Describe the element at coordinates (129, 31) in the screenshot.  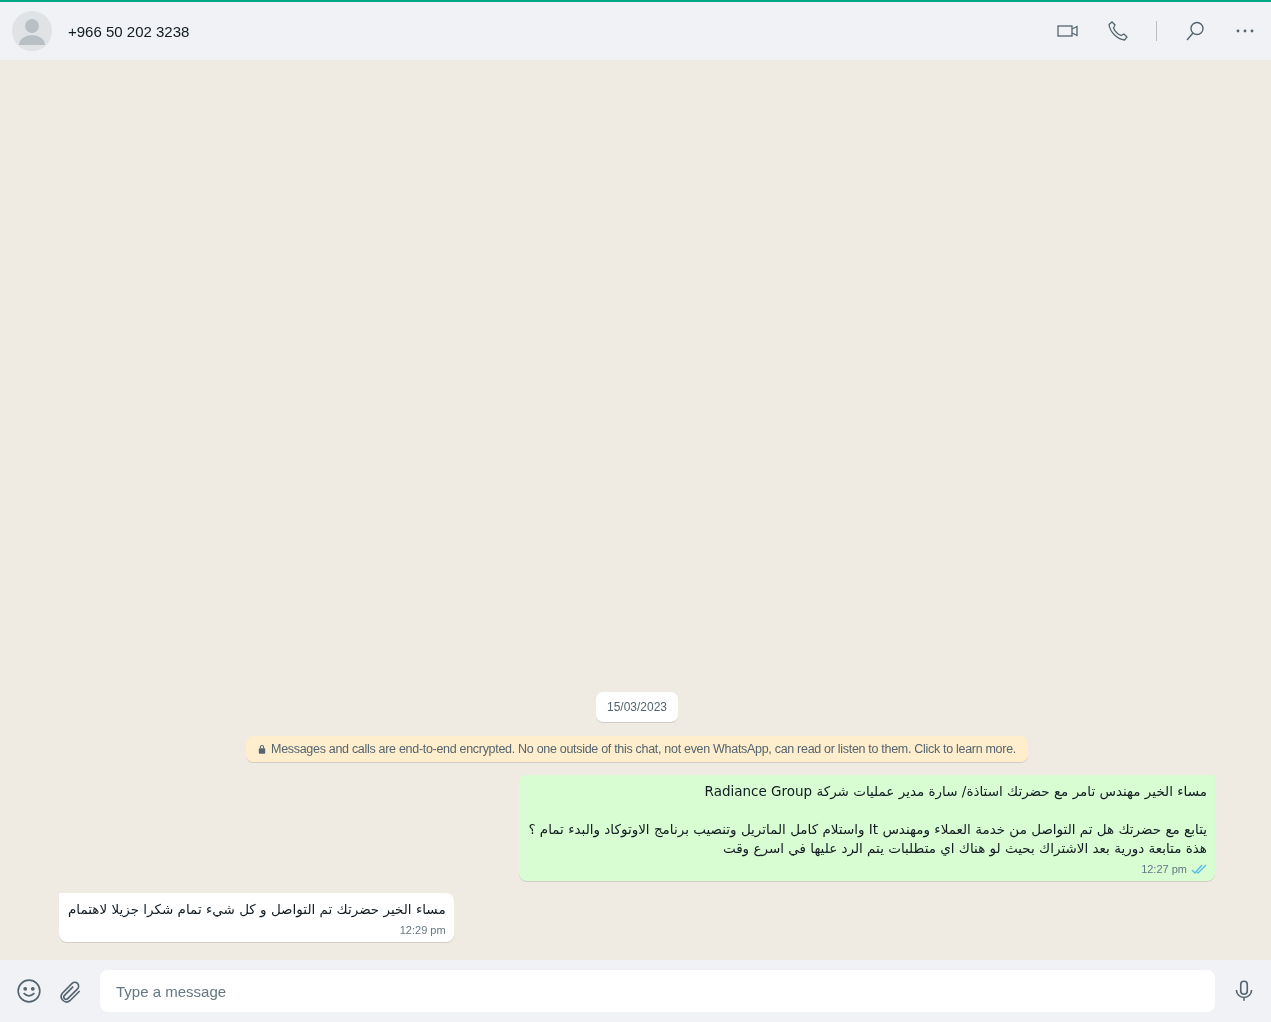
I see `contact-name: +966 50 202 3238` at that location.